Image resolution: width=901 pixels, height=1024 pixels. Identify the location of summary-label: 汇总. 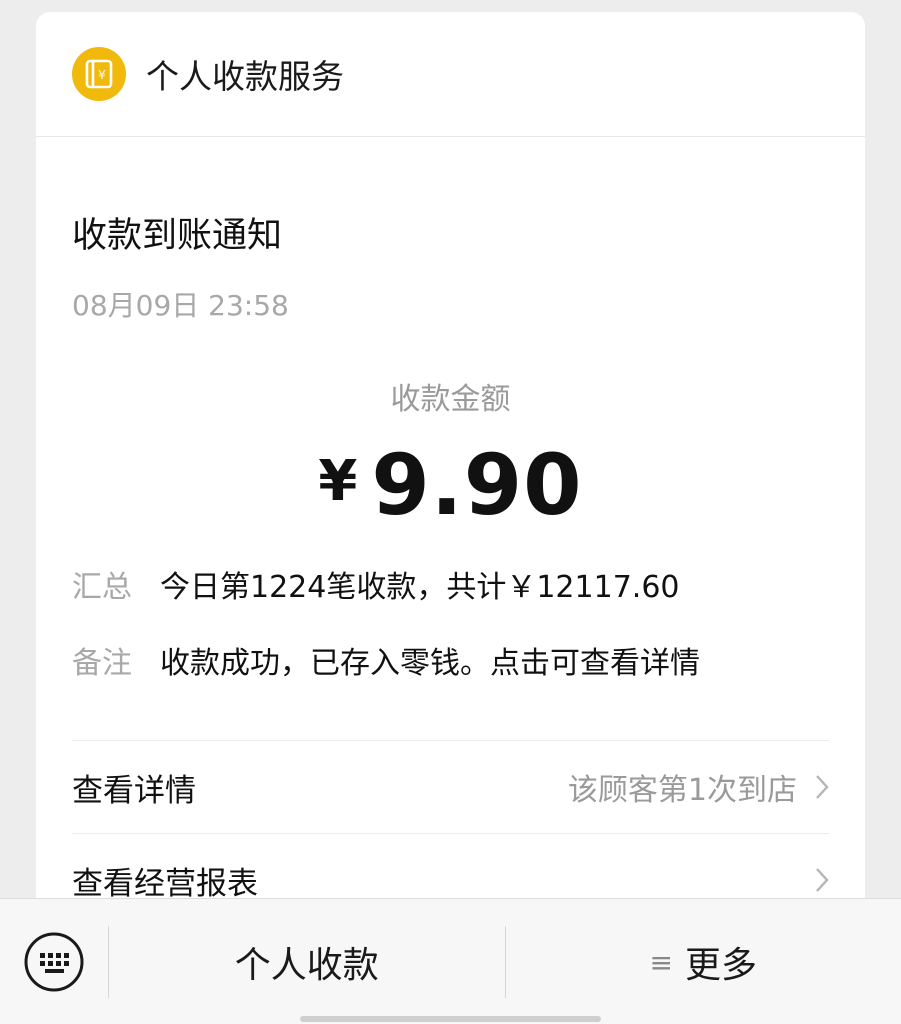
(102, 587).